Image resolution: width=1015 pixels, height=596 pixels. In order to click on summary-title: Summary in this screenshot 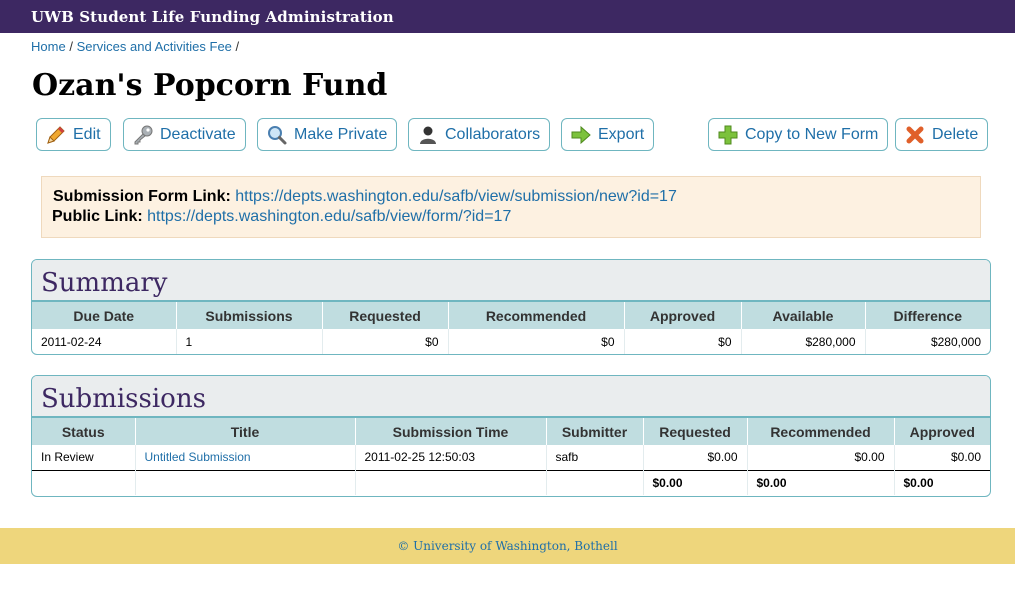, I will do `click(104, 283)`.